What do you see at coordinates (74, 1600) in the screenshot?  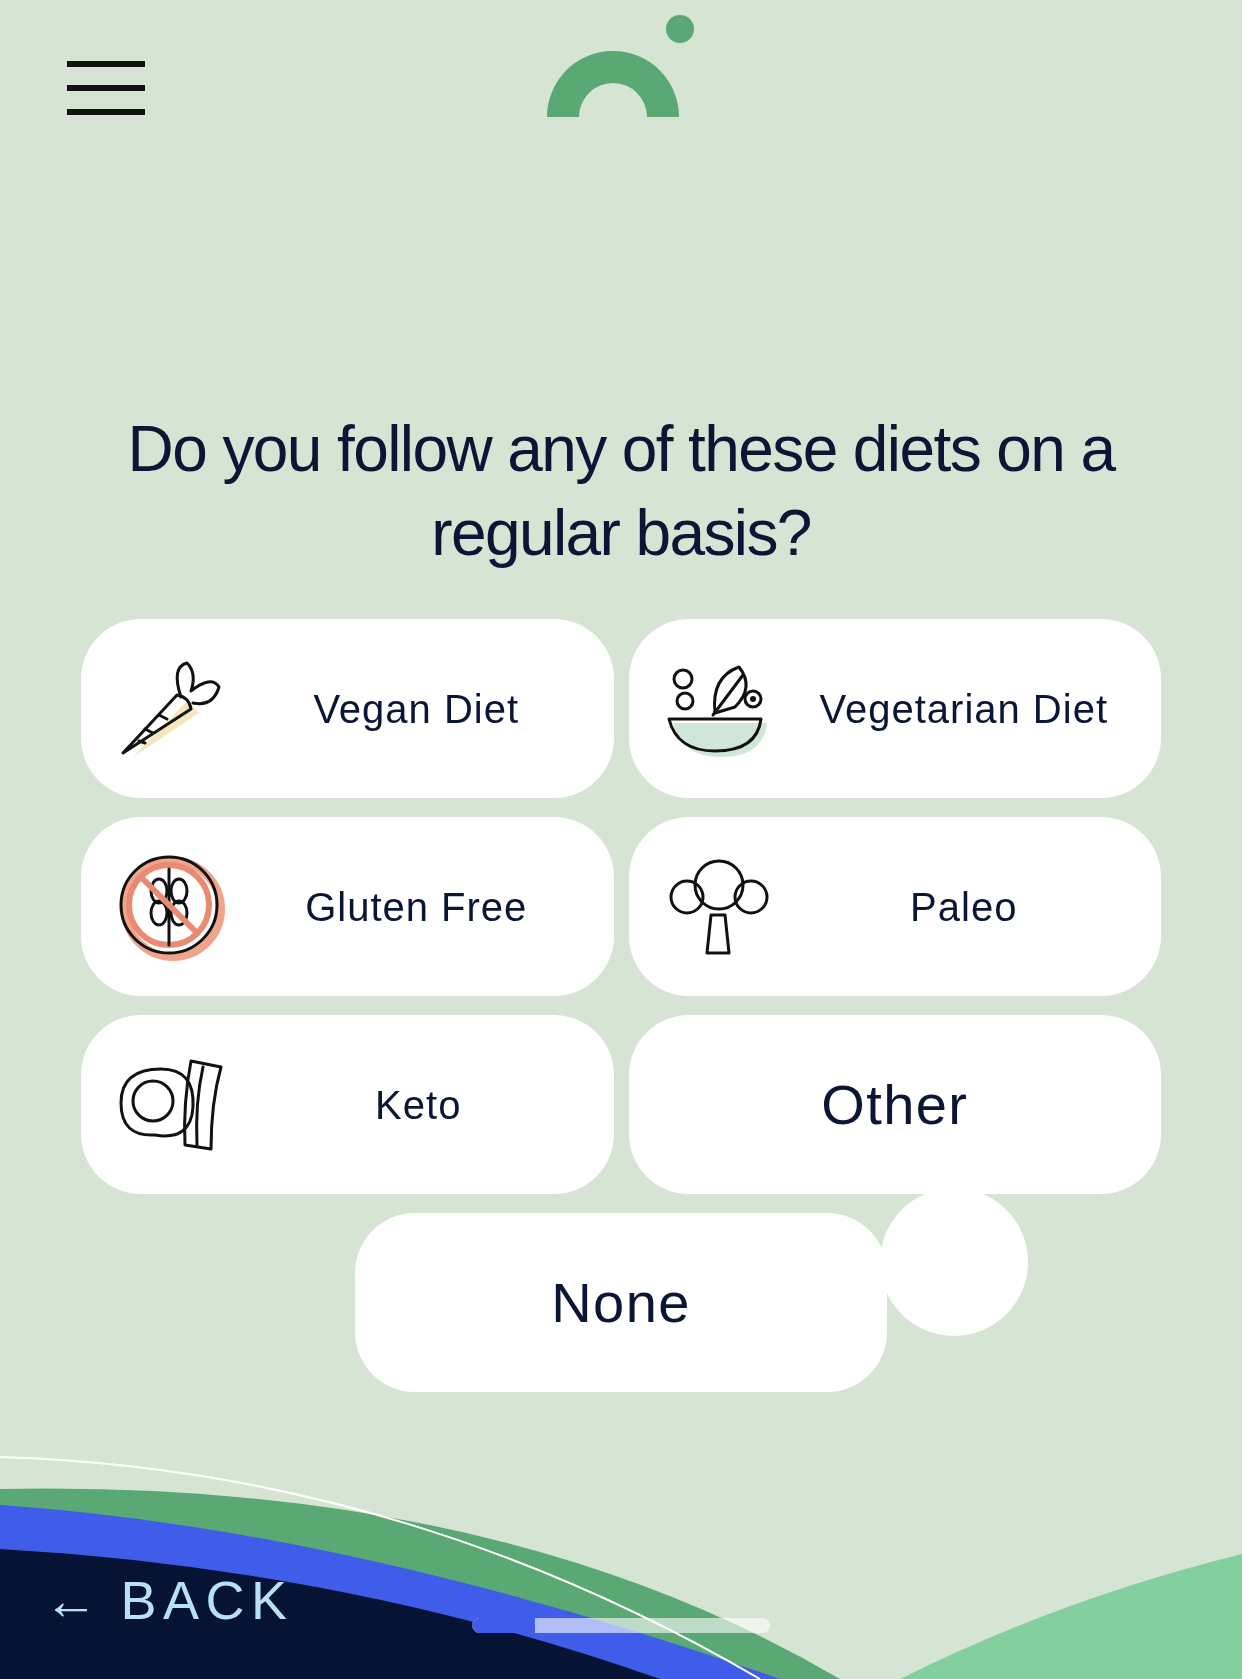 I see `arrow-icon: ←` at bounding box center [74, 1600].